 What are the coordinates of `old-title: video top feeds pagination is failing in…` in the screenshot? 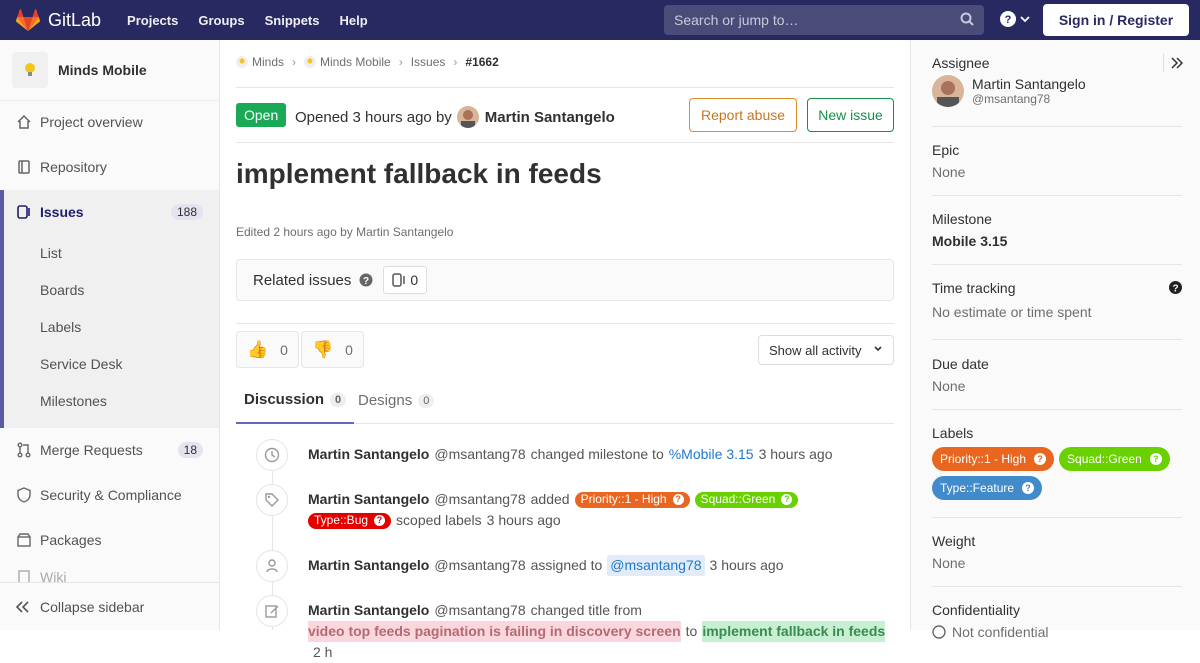 It's located at (494, 631).